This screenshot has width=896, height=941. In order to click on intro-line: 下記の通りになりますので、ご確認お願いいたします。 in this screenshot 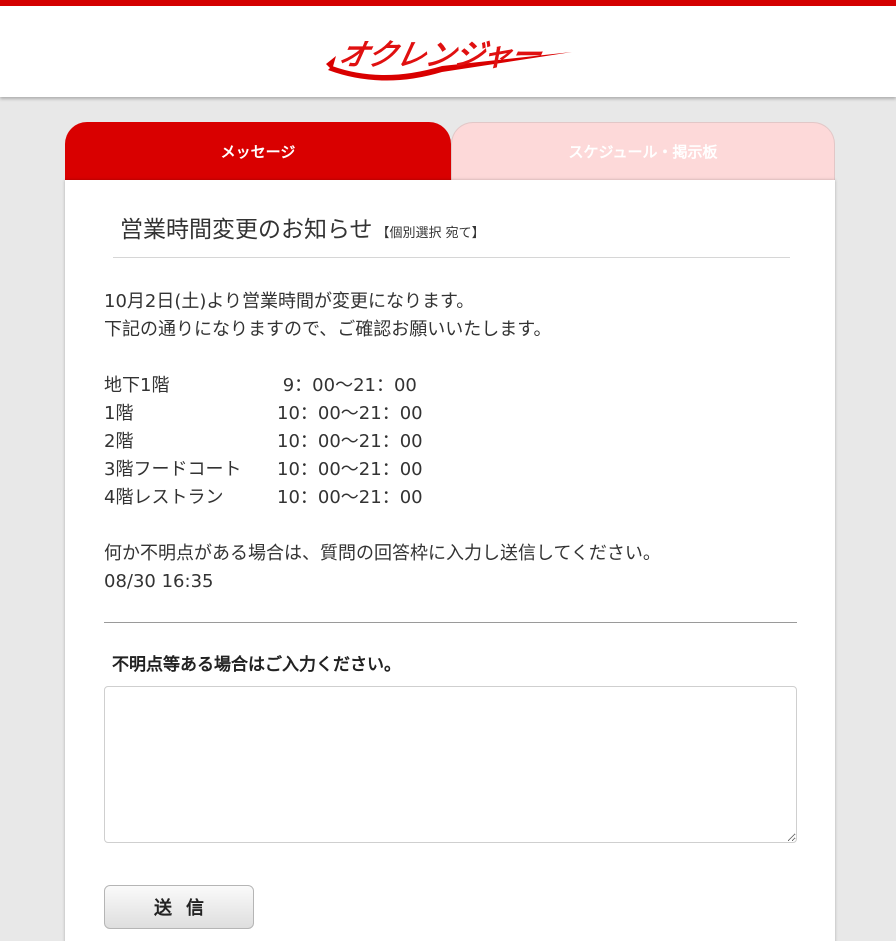, I will do `click(328, 329)`.